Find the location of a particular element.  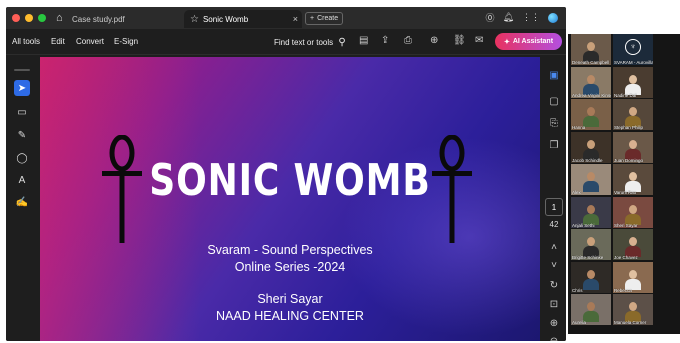

participant-tile: Stephan Philip is located at coordinates (633, 114).